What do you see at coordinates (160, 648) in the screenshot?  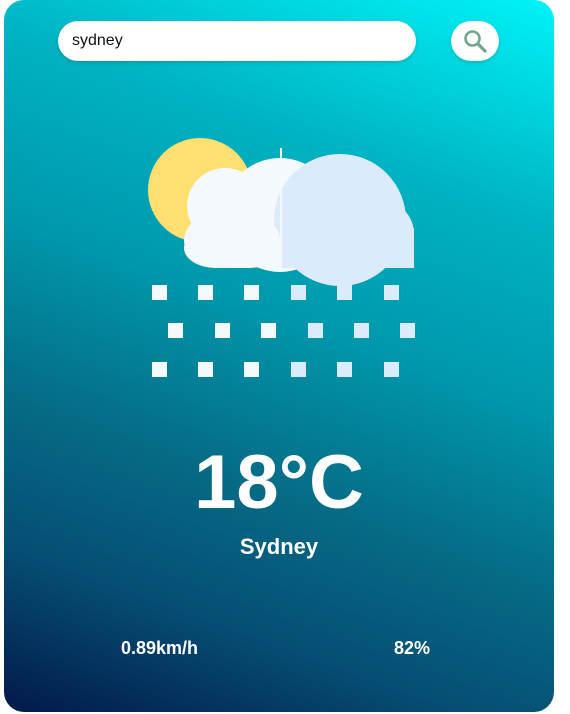 I see `wind-speed: 0.89km/h` at bounding box center [160, 648].